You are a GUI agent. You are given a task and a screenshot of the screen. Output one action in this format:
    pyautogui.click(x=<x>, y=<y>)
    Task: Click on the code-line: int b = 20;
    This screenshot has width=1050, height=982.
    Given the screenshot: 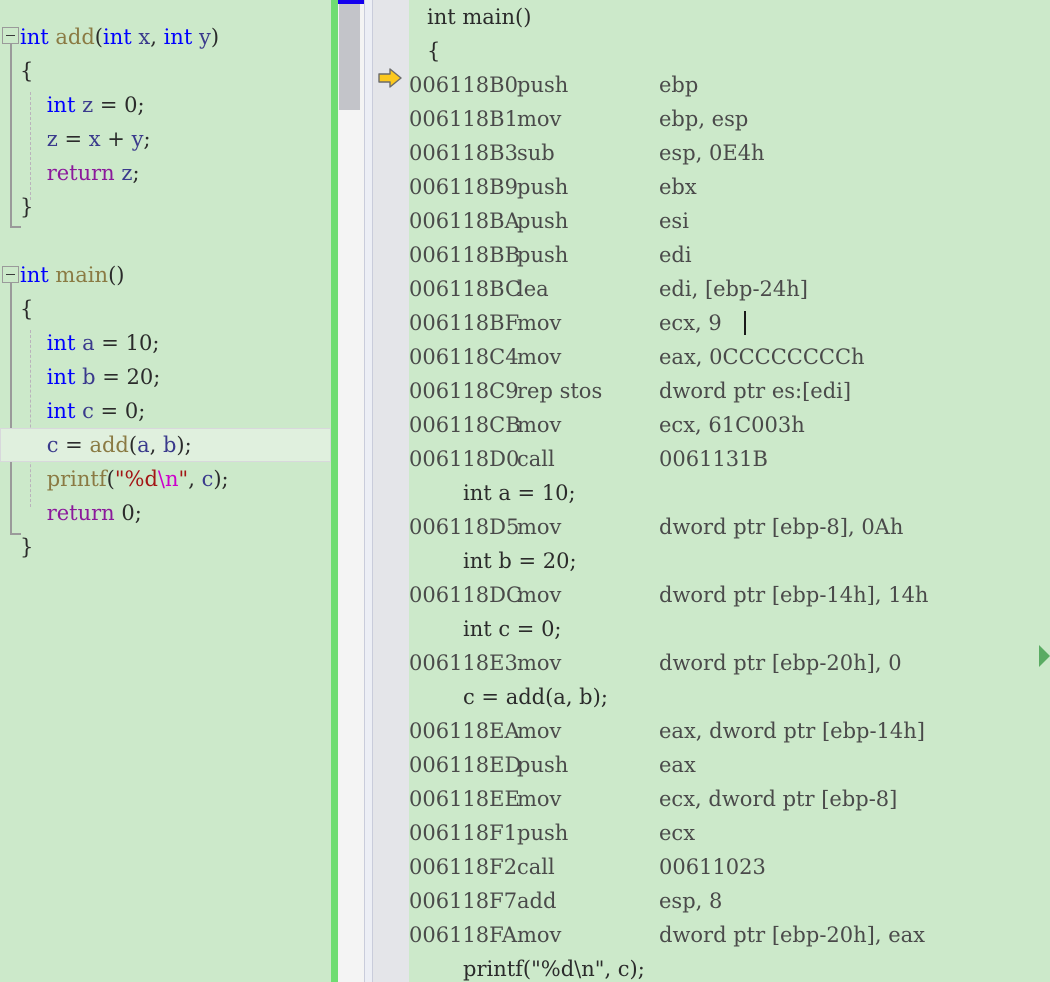 What is the action you would take?
    pyautogui.click(x=165, y=377)
    